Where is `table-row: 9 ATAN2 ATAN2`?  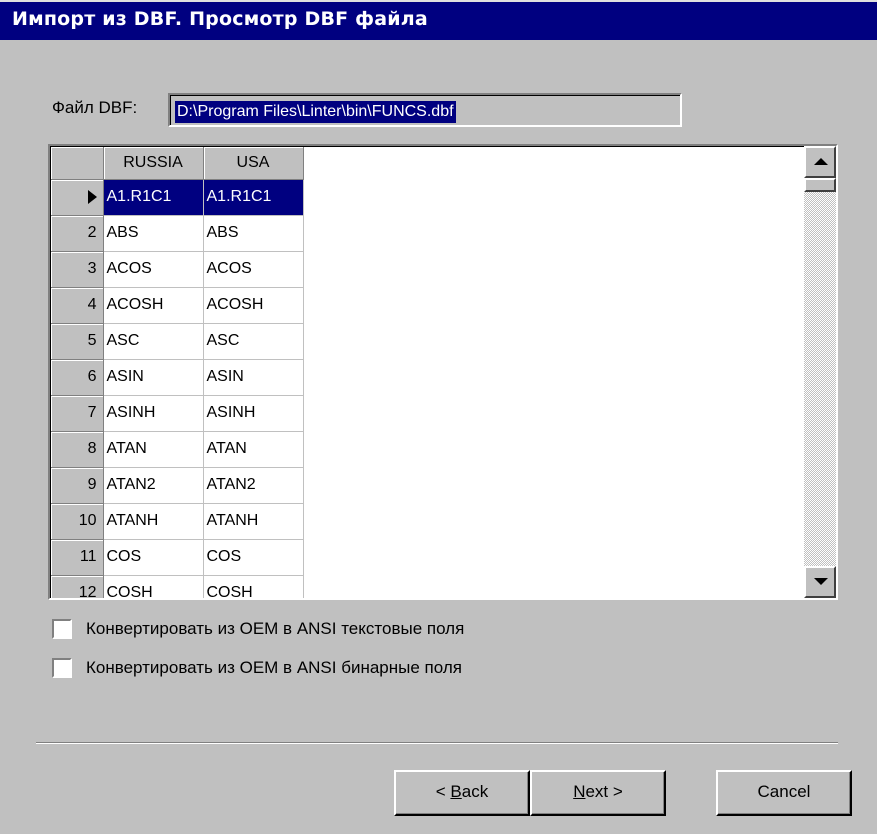
table-row: 9 ATAN2 ATAN2 is located at coordinates (177, 485).